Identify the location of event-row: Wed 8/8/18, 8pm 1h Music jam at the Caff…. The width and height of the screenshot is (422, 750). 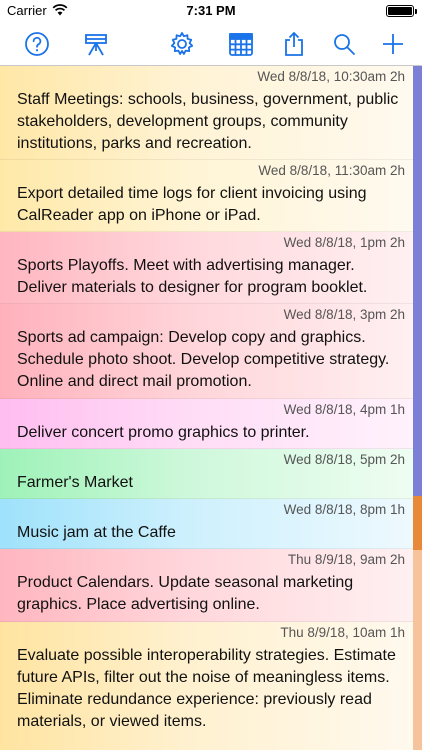
(206, 524).